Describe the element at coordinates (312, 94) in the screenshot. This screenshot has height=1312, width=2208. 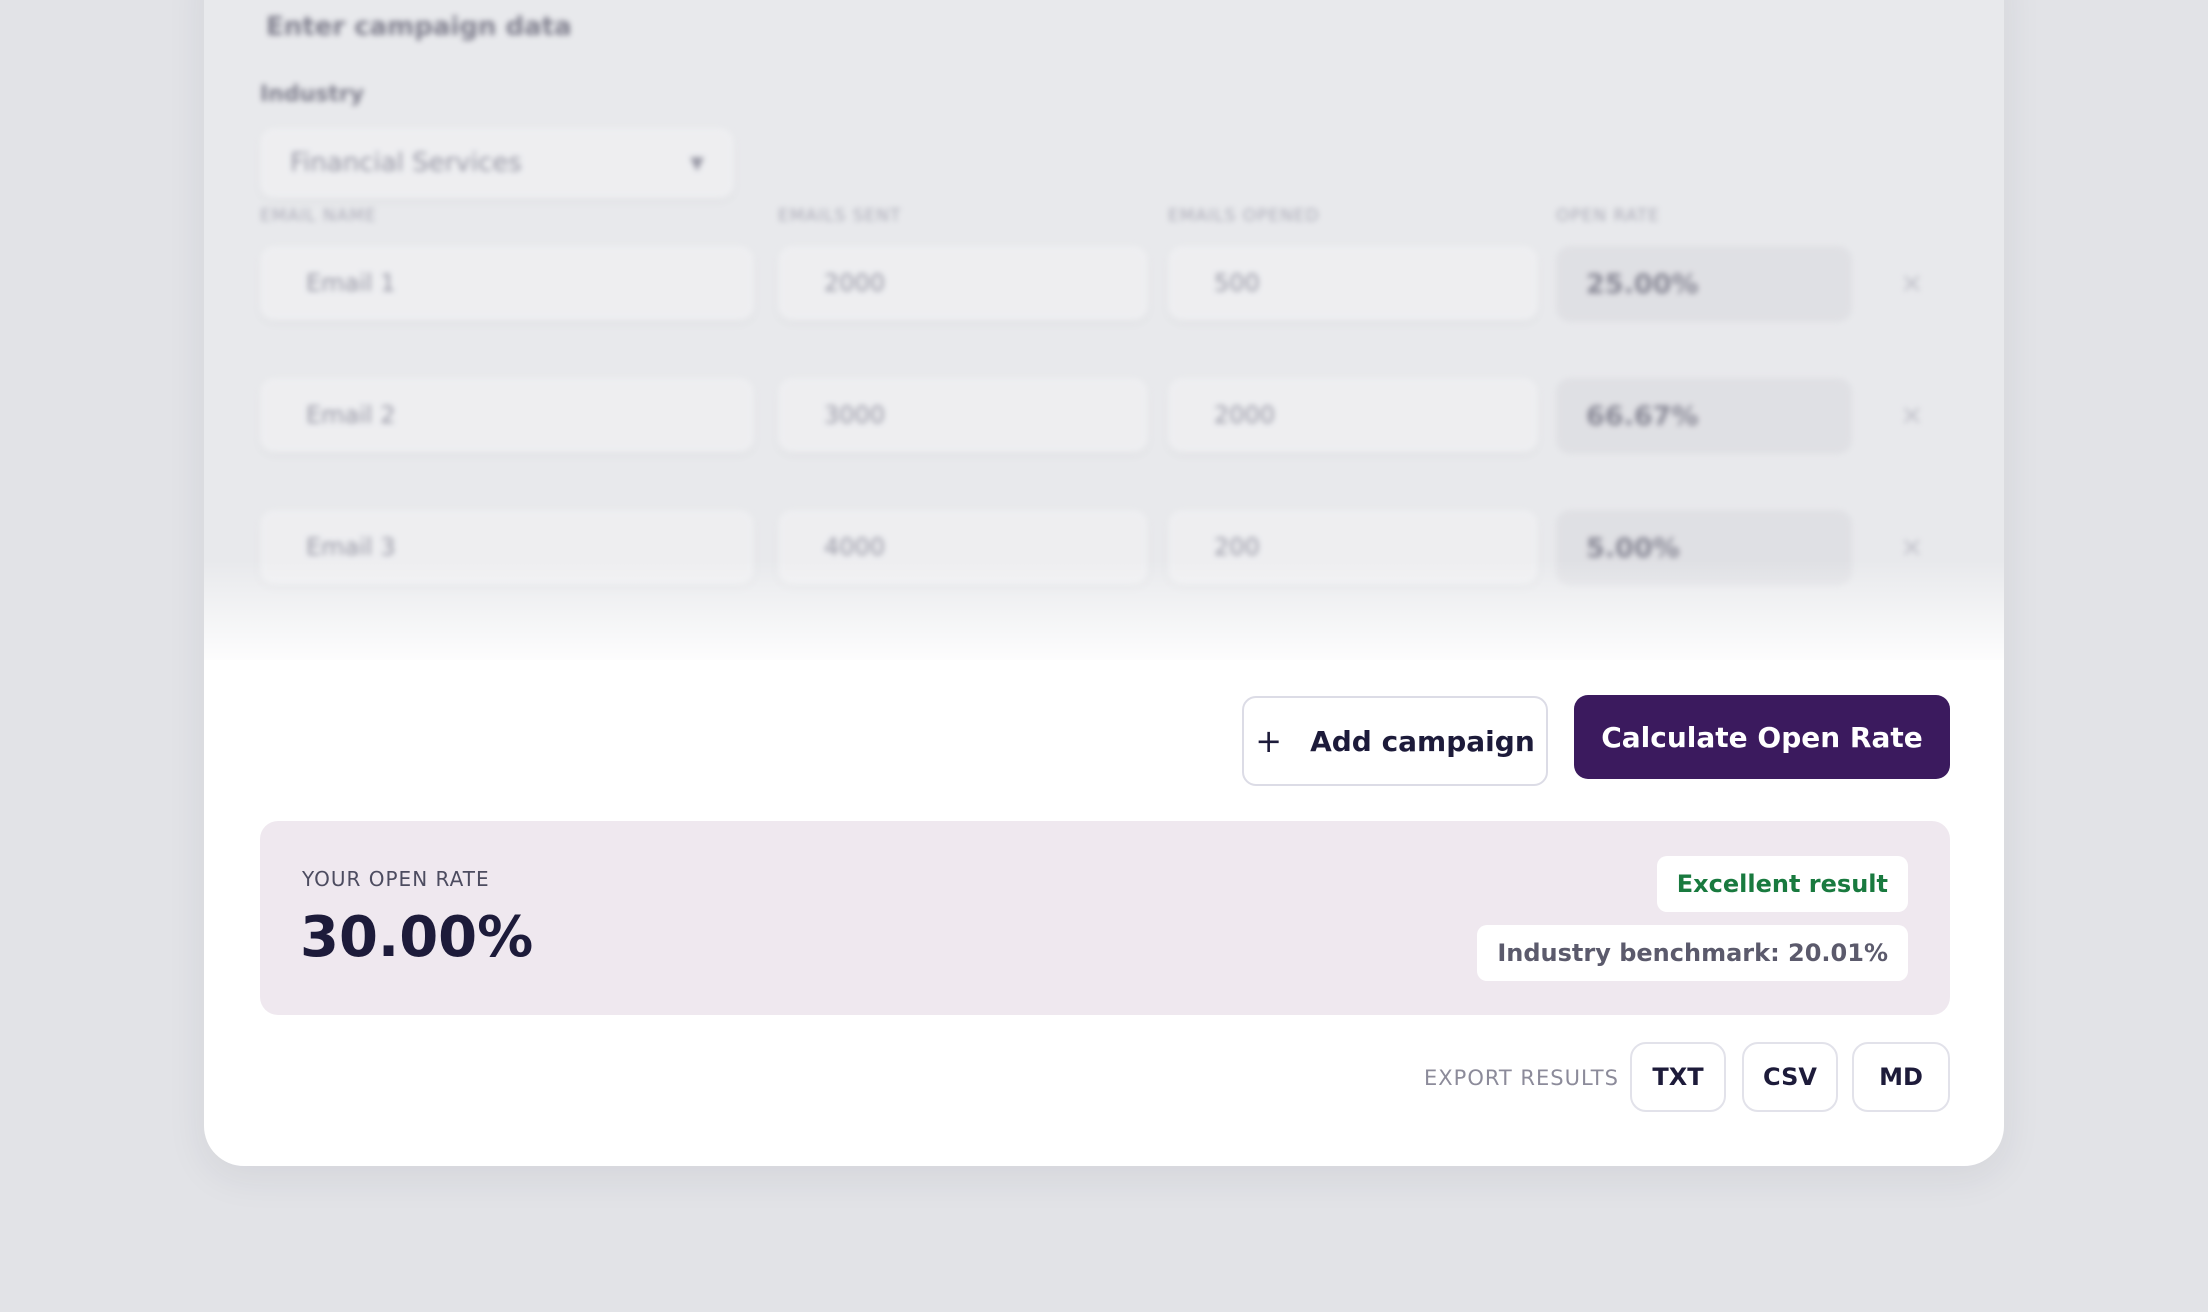
I see `industry-label: Industry` at that location.